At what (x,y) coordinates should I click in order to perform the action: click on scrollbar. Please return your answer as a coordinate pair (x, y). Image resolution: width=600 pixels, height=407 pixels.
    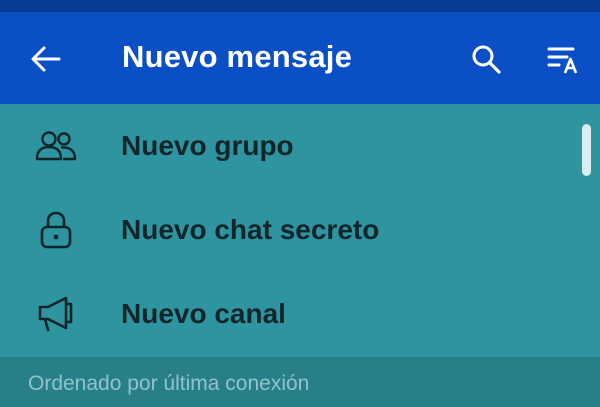
    Looking at the image, I should click on (586, 150).